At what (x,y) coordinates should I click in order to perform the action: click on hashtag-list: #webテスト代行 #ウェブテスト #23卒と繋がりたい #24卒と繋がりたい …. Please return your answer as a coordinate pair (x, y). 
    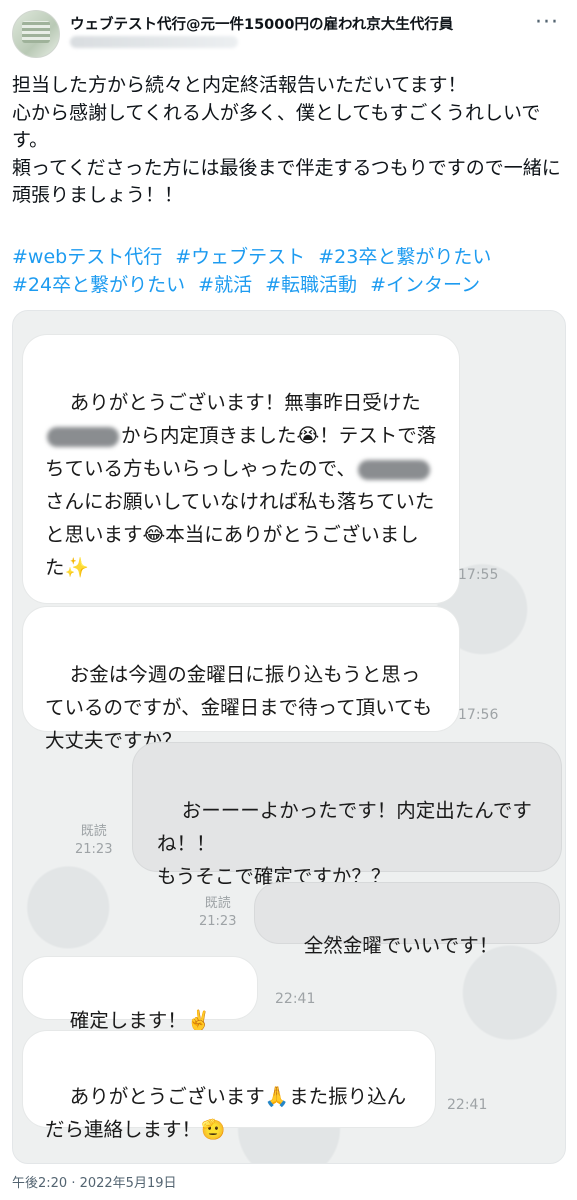
    Looking at the image, I should click on (292, 271).